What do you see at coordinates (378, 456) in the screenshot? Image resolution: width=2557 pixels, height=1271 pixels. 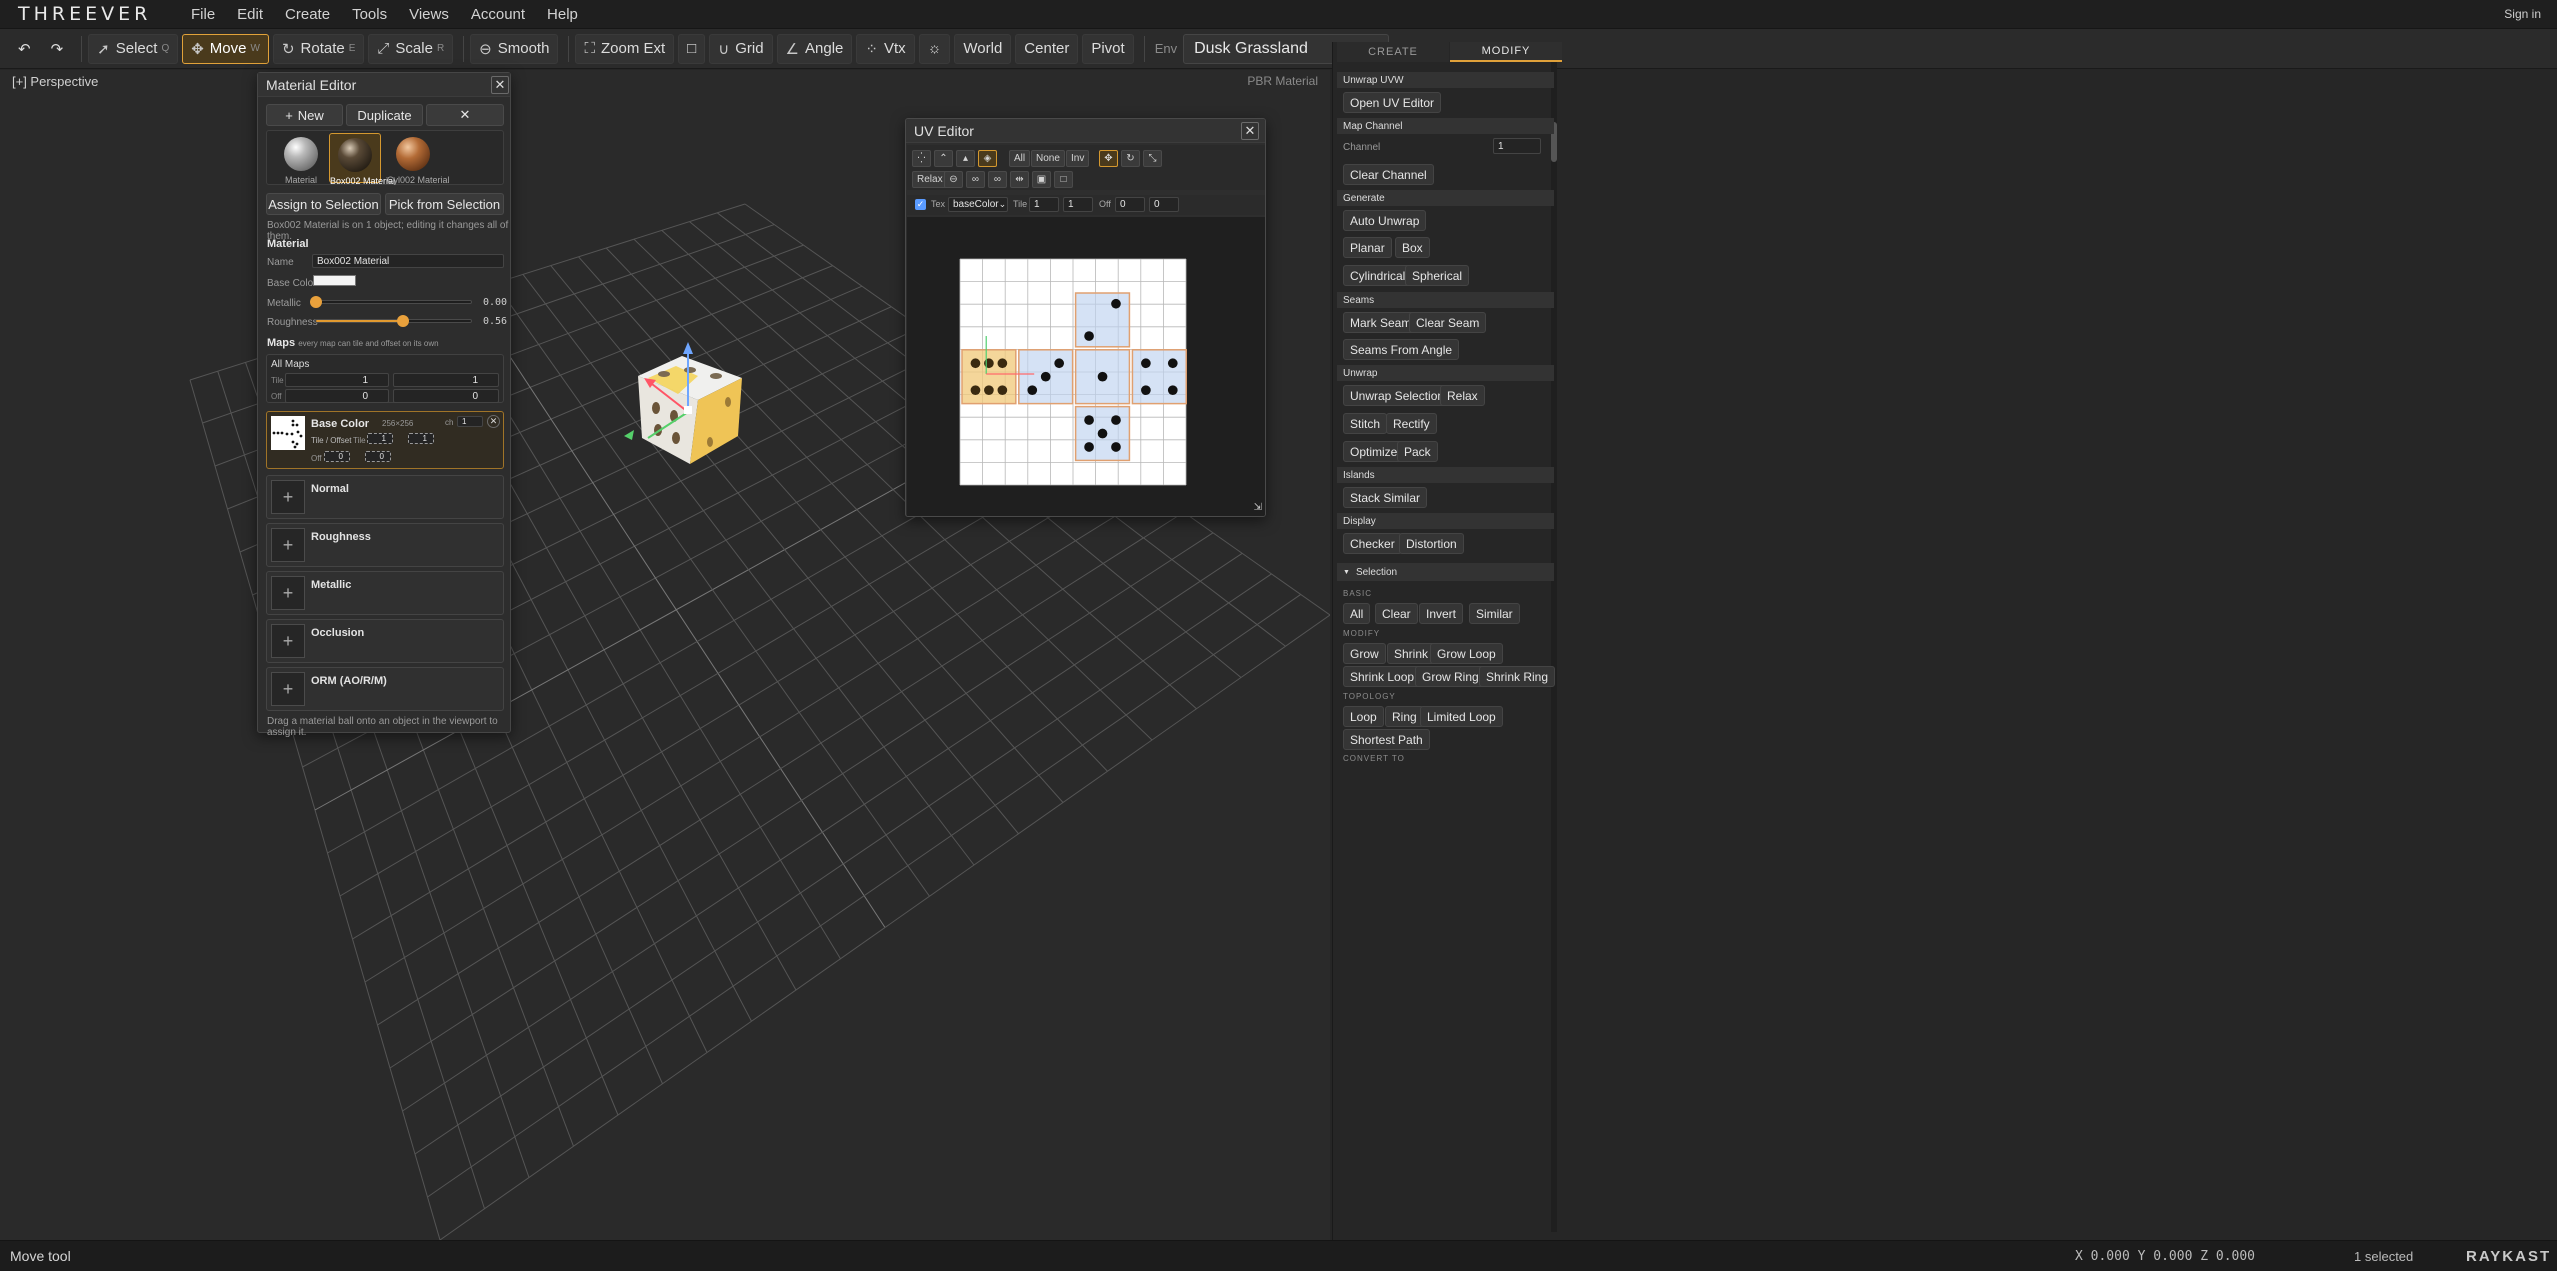 I see `map-offset-v-input: 0` at bounding box center [378, 456].